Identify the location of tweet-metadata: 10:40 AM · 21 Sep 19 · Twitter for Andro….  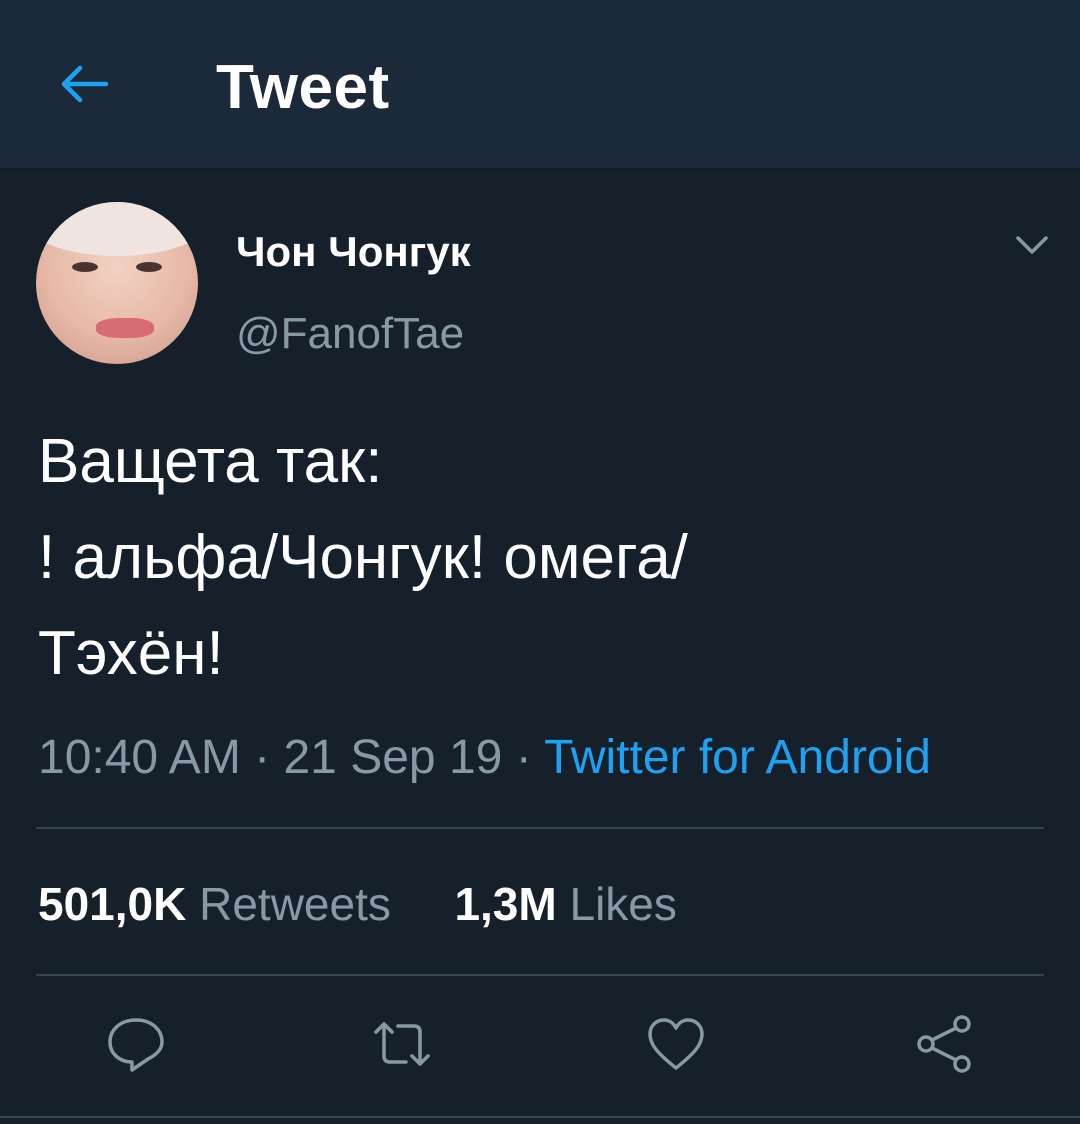
(484, 758).